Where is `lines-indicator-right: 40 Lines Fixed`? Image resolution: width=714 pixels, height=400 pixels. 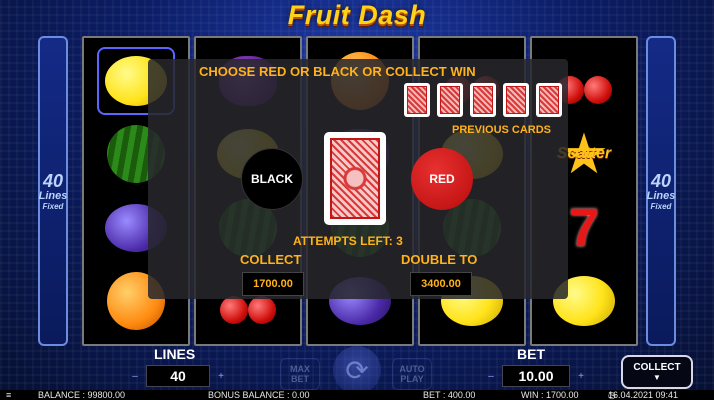 lines-indicator-right: 40 Lines Fixed is located at coordinates (661, 191).